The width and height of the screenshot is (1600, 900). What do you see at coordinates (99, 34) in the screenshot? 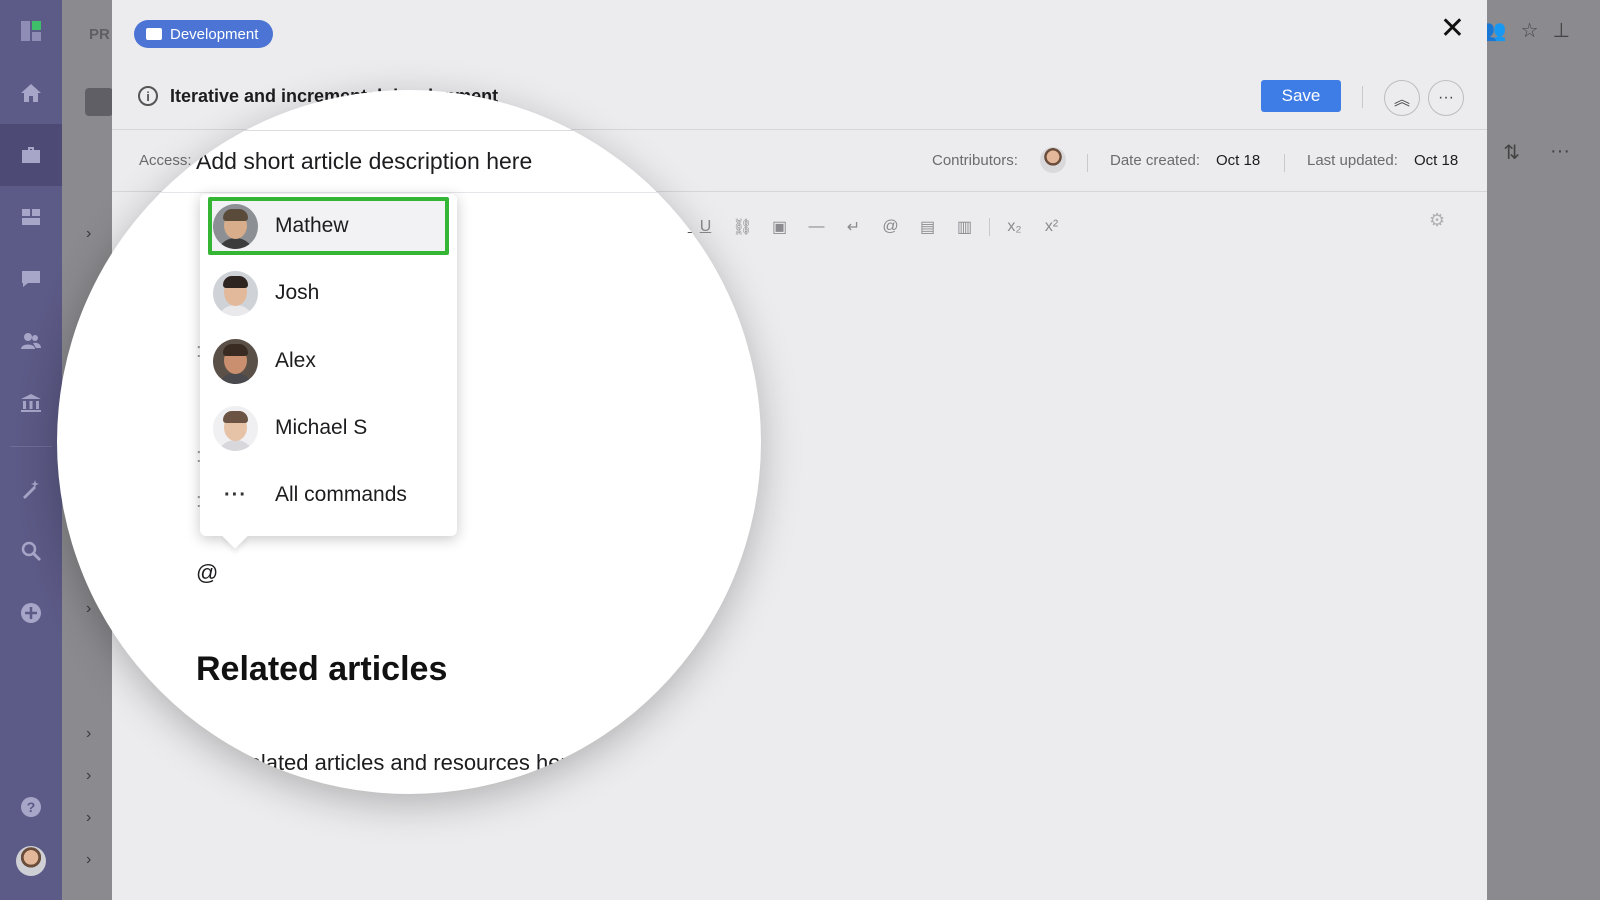
I see `background-section-label: PR` at bounding box center [99, 34].